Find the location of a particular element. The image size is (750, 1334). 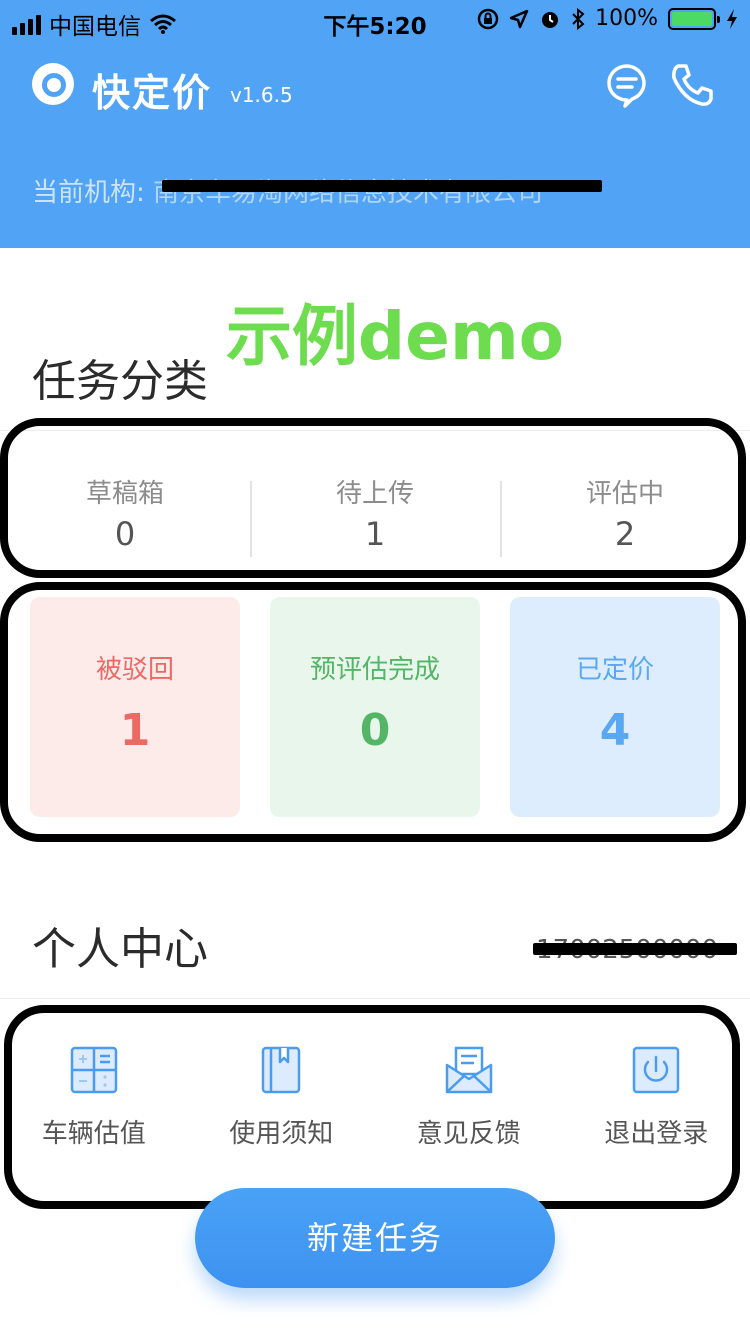

count-label: 评估中 is located at coordinates (624, 494).